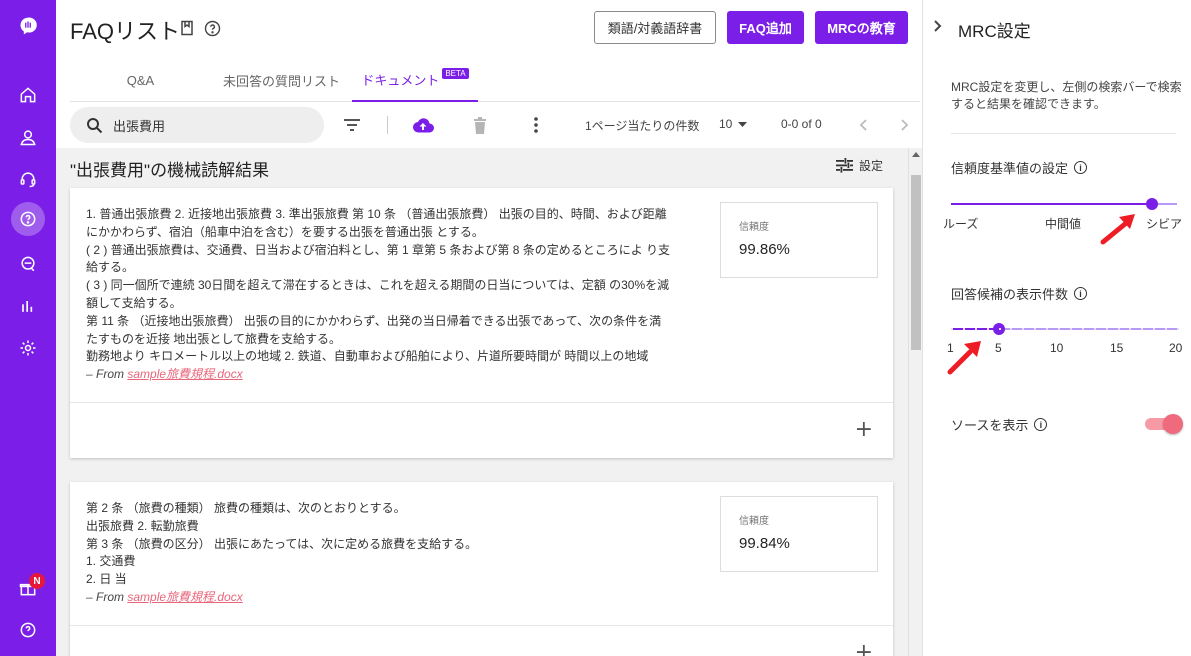  I want to click on page-title: FAQリスト, so click(125, 31).